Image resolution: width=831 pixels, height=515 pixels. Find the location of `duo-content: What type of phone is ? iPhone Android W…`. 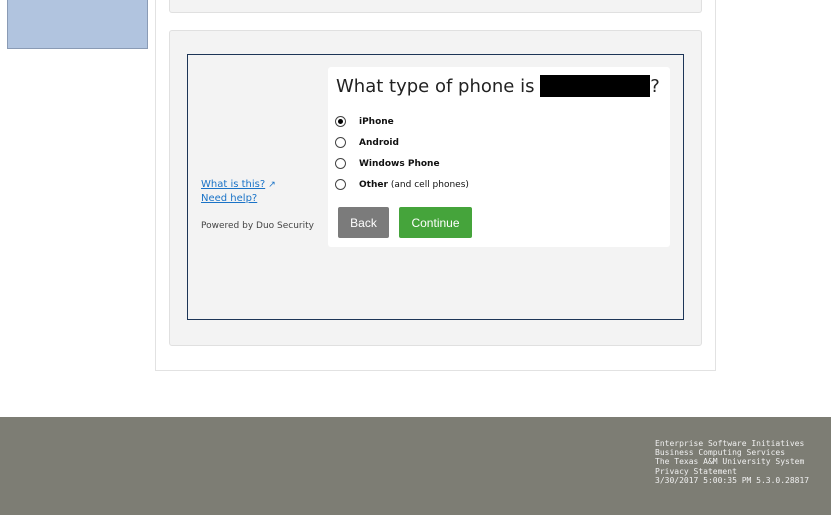

duo-content: What type of phone is ? iPhone Android W… is located at coordinates (499, 157).